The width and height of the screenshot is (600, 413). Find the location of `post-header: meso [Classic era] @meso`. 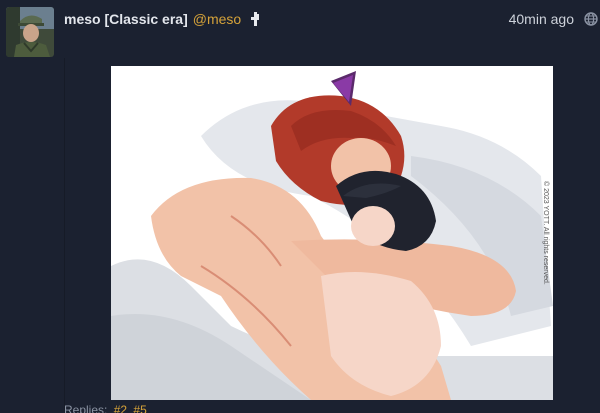

post-header: meso [Classic era] @meso is located at coordinates (163, 19).